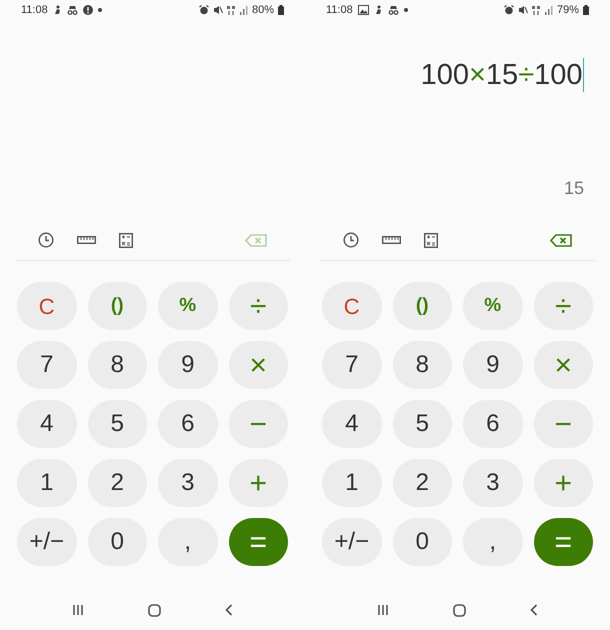 Image resolution: width=610 pixels, height=630 pixels. Describe the element at coordinates (501, 75) in the screenshot. I see `expression: 100×15÷100` at that location.